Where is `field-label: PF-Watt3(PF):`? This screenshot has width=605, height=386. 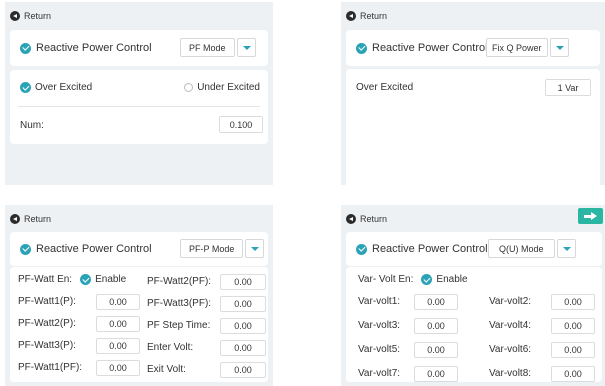
field-label: PF-Watt3(PF): is located at coordinates (179, 303).